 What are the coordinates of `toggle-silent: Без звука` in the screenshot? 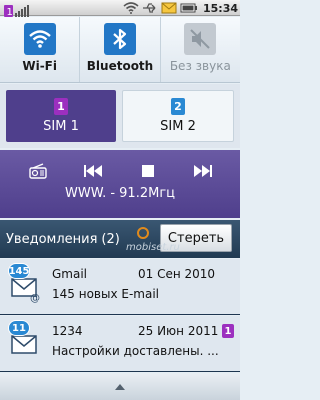 It's located at (200, 49).